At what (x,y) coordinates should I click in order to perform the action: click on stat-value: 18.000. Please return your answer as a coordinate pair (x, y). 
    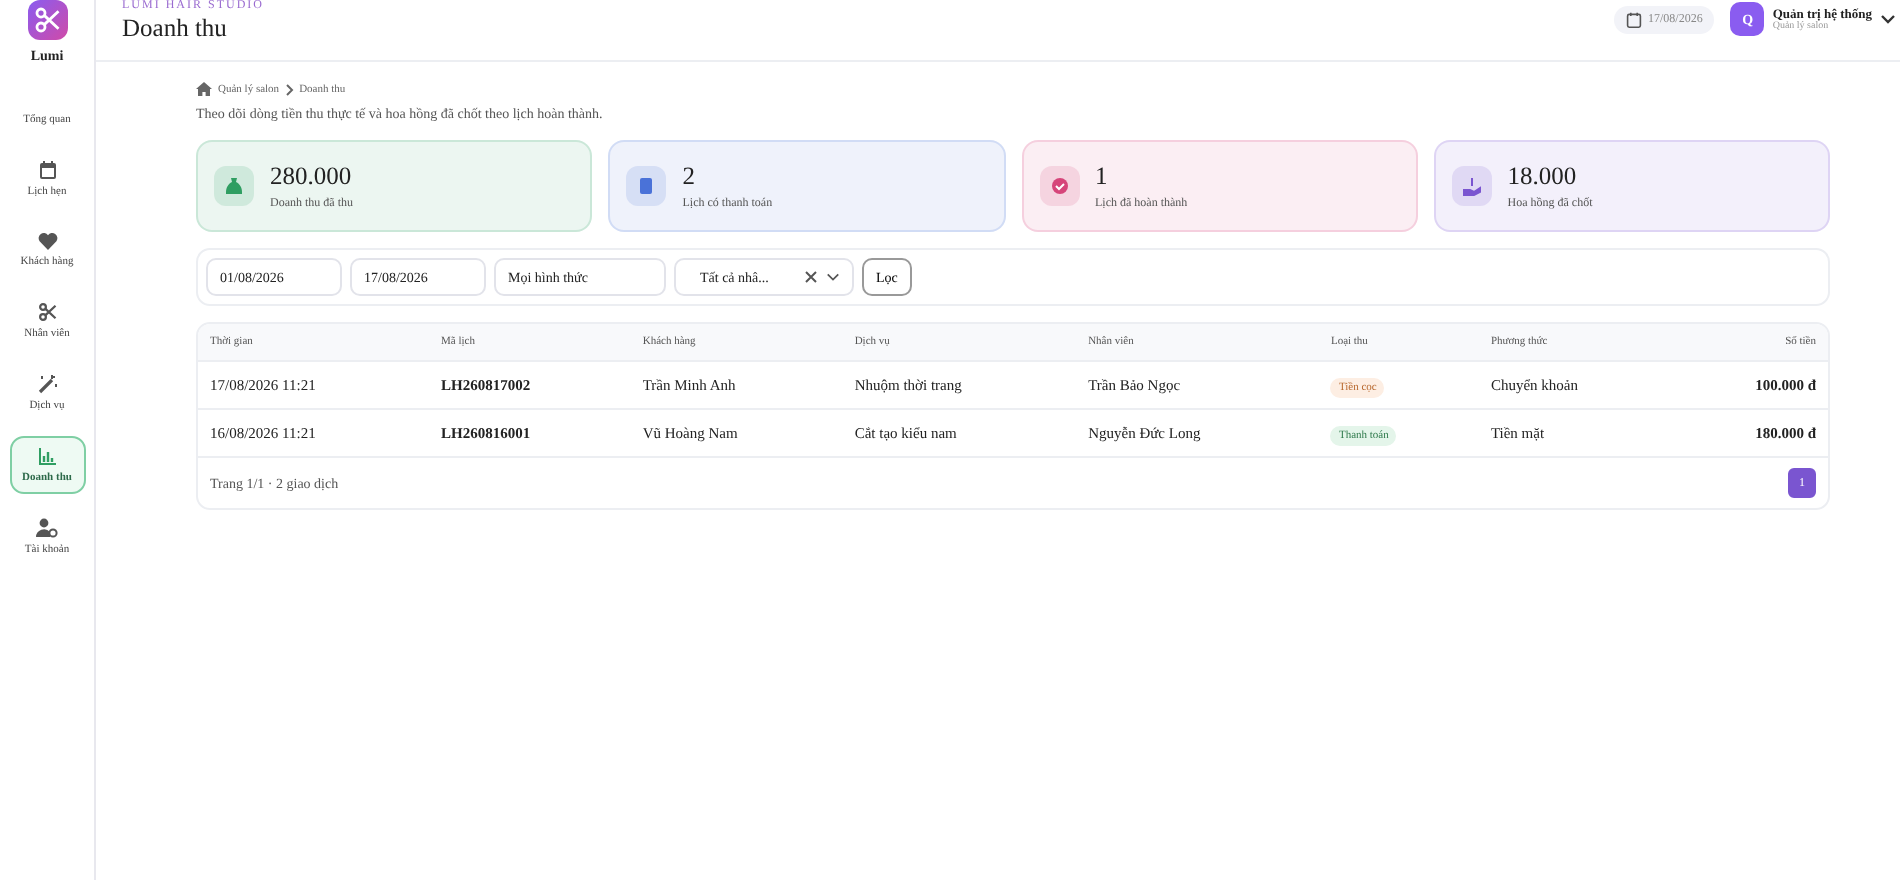
    Looking at the image, I should click on (1543, 177).